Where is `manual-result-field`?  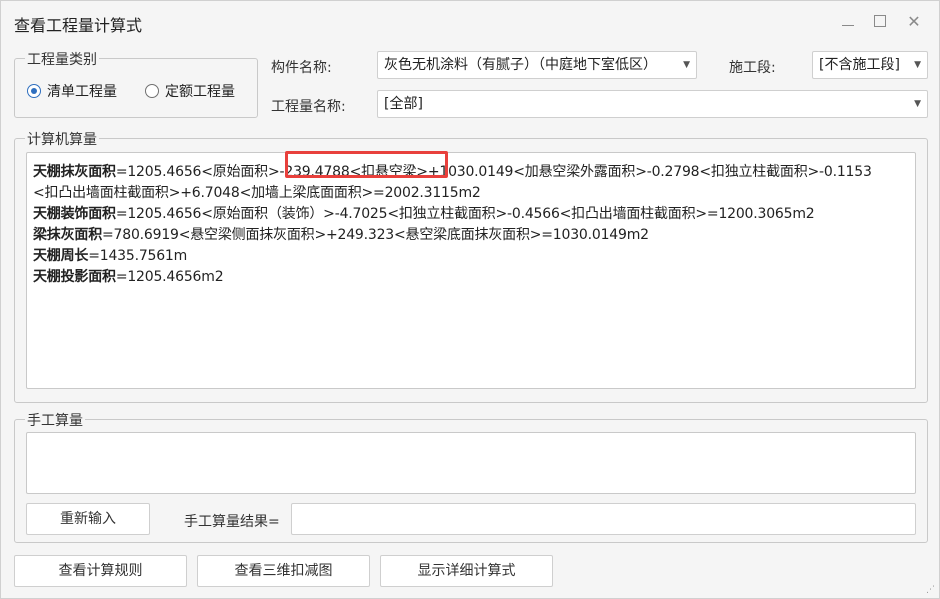
manual-result-field is located at coordinates (603, 519).